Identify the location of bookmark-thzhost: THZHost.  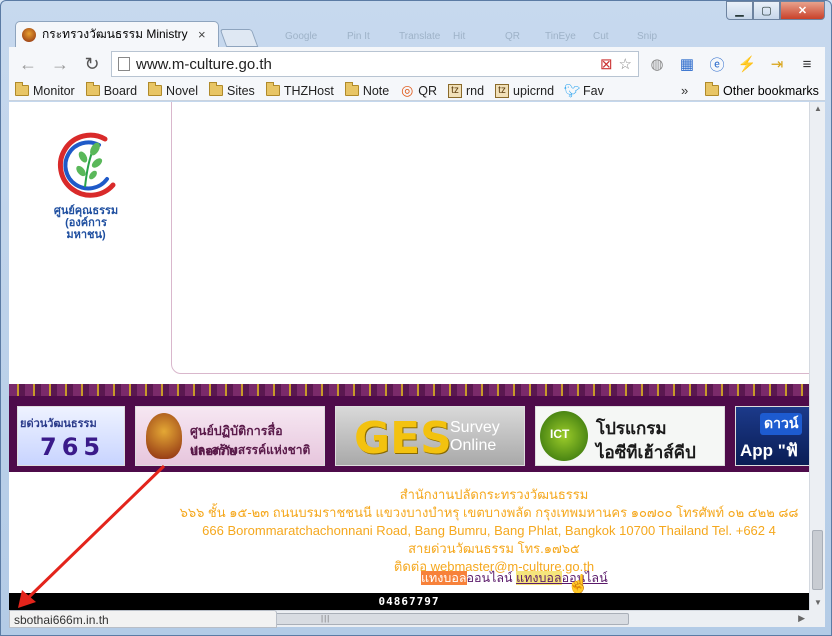
(299, 90).